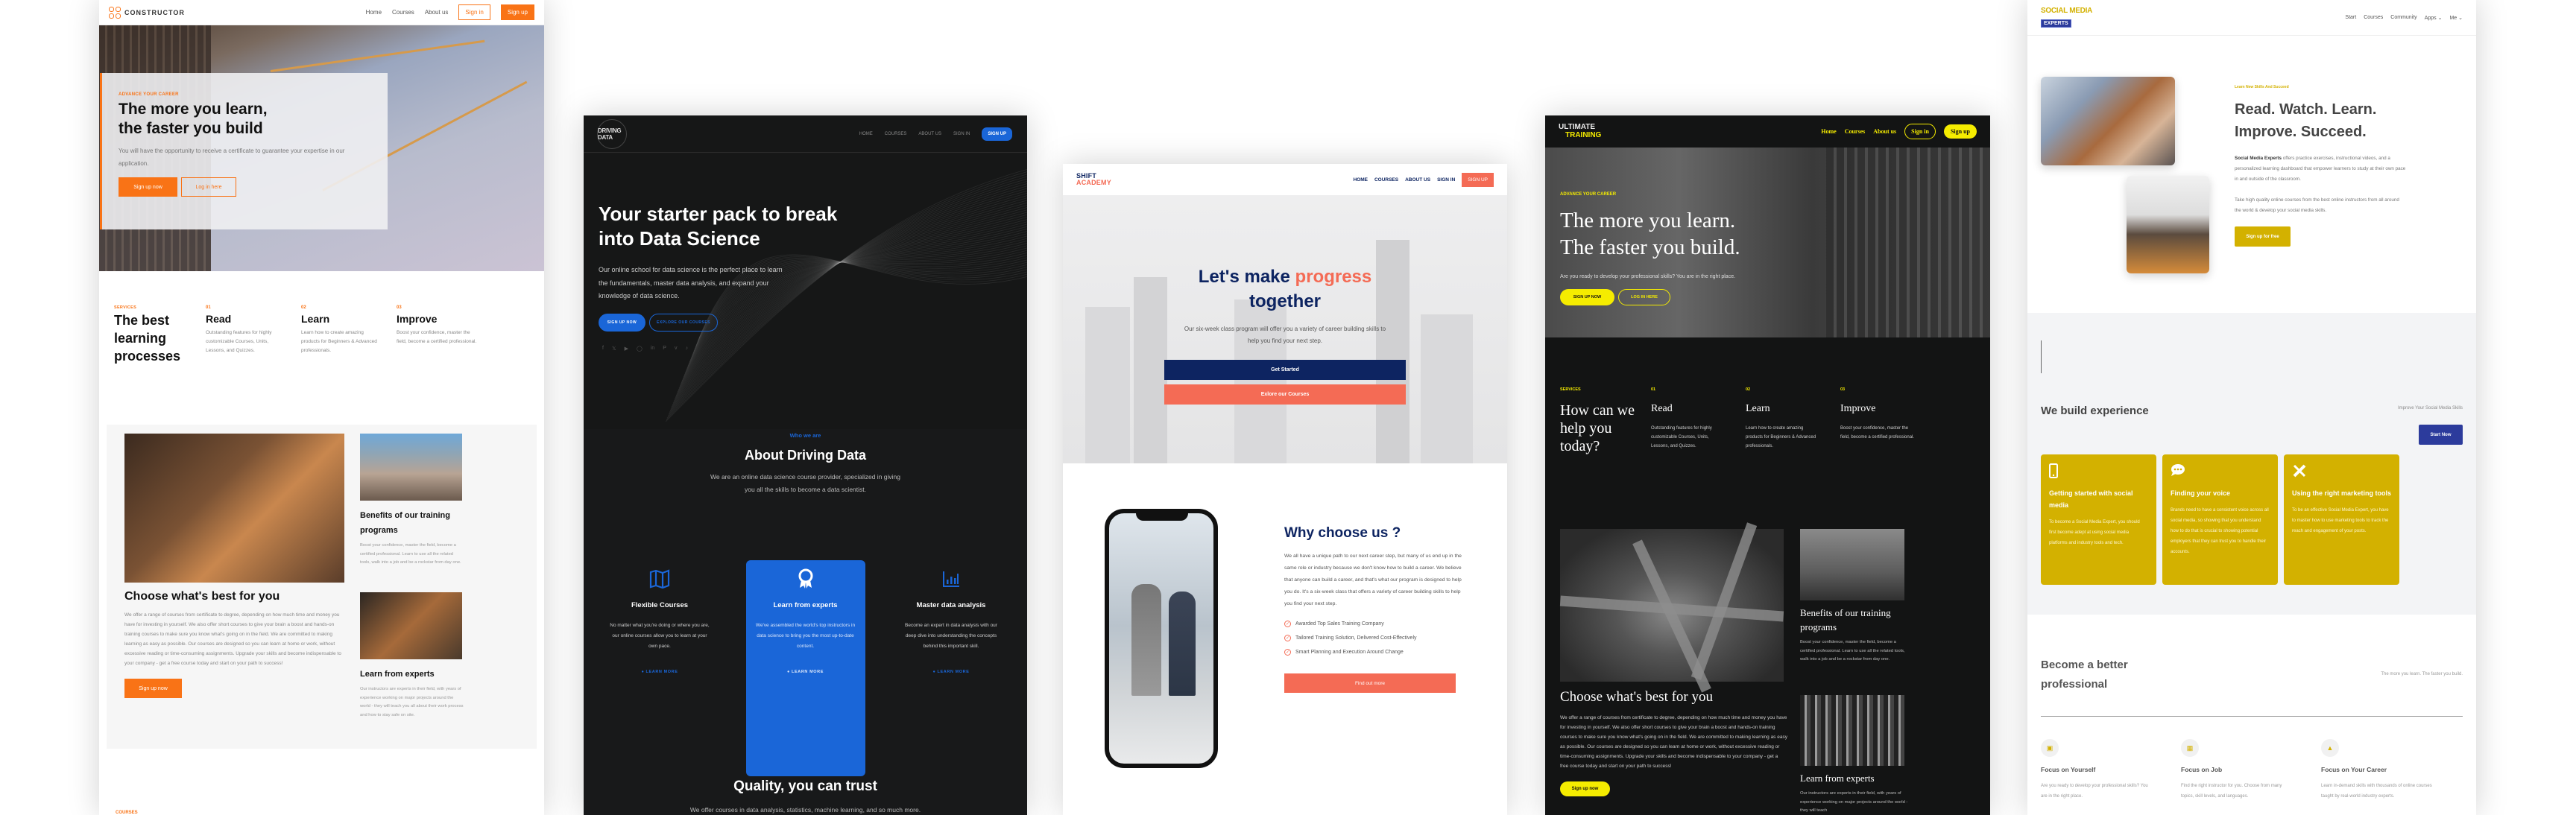  I want to click on facebook-icon: f, so click(603, 349).